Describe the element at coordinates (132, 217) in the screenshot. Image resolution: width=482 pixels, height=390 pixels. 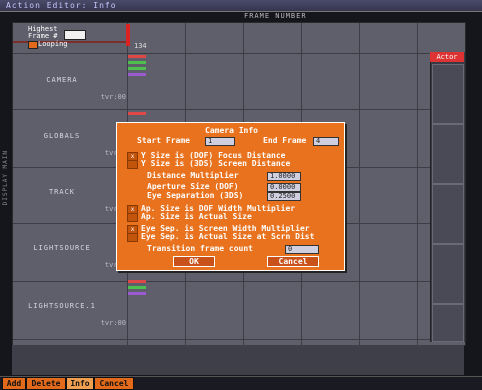
I see `ap-actual-checkbox` at that location.